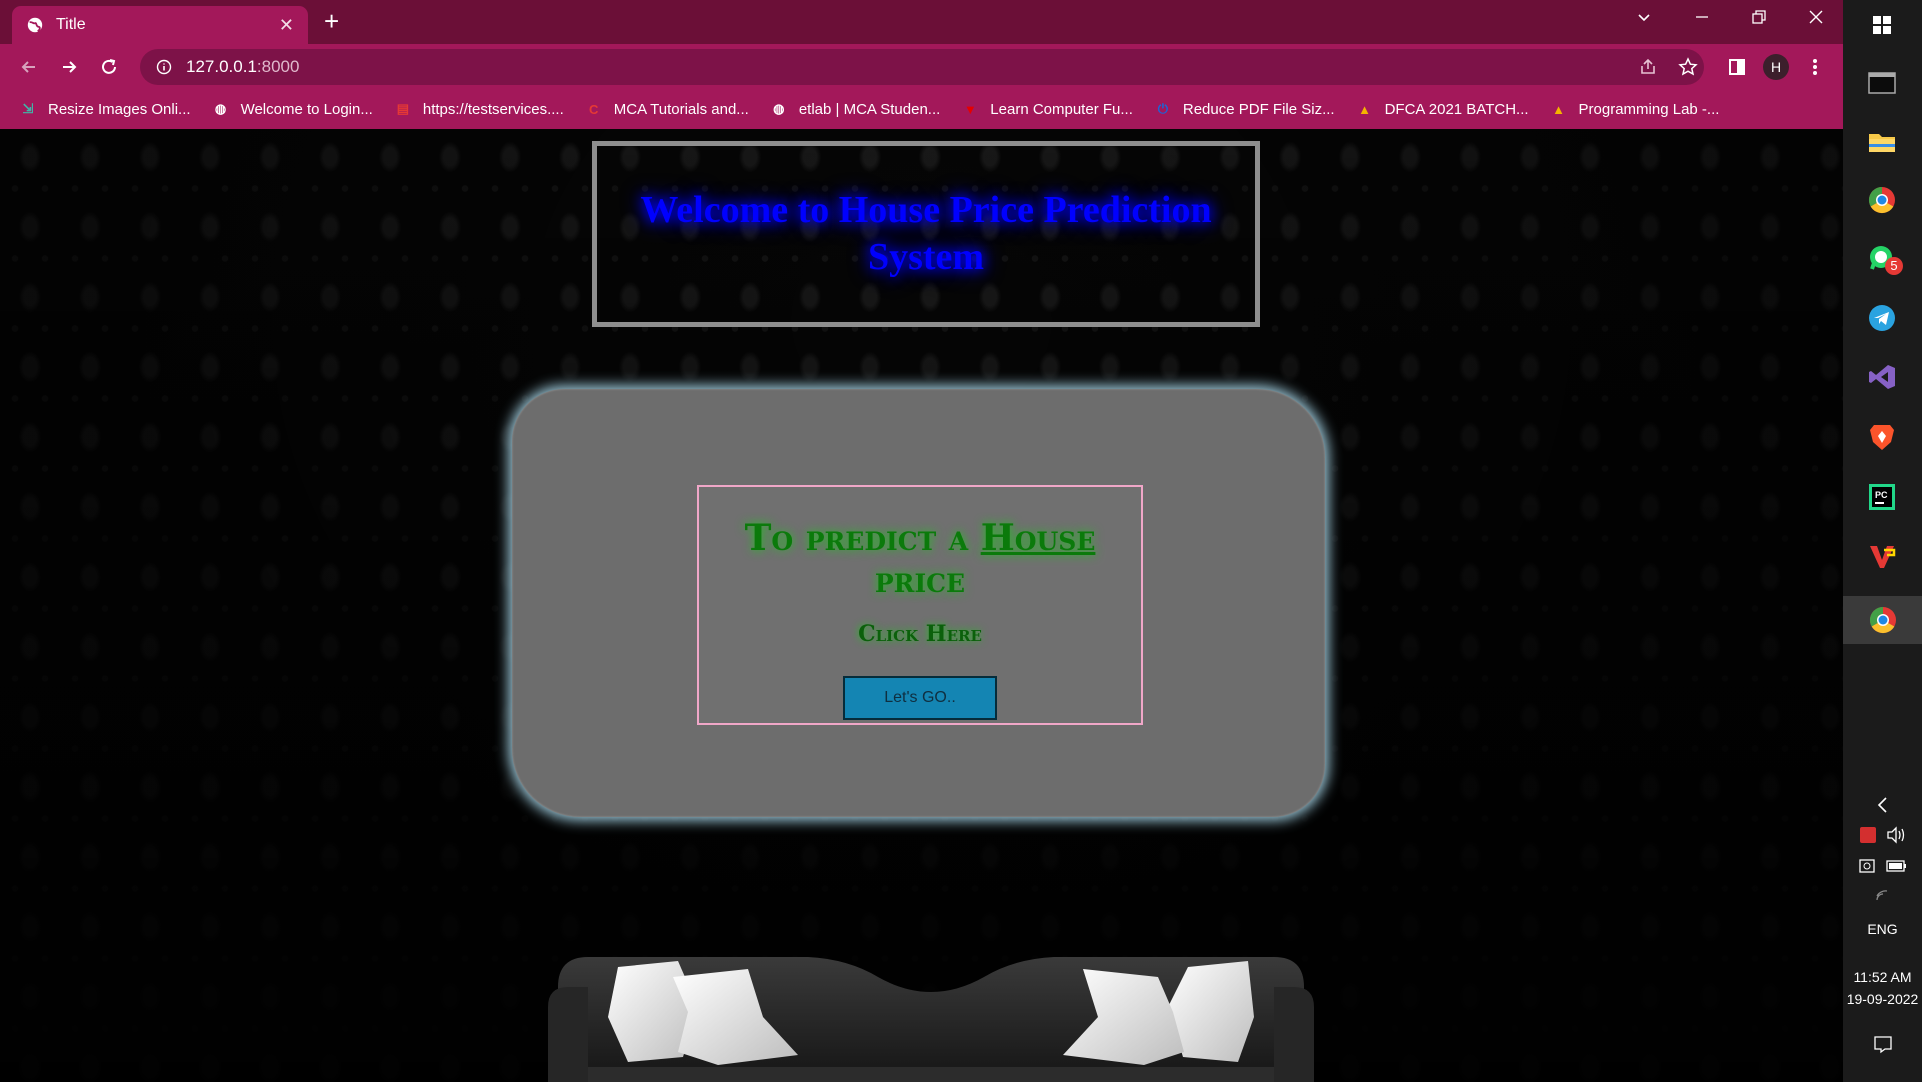 Image resolution: width=1922 pixels, height=1082 pixels. What do you see at coordinates (1882, 318) in the screenshot?
I see `telegram-icon` at bounding box center [1882, 318].